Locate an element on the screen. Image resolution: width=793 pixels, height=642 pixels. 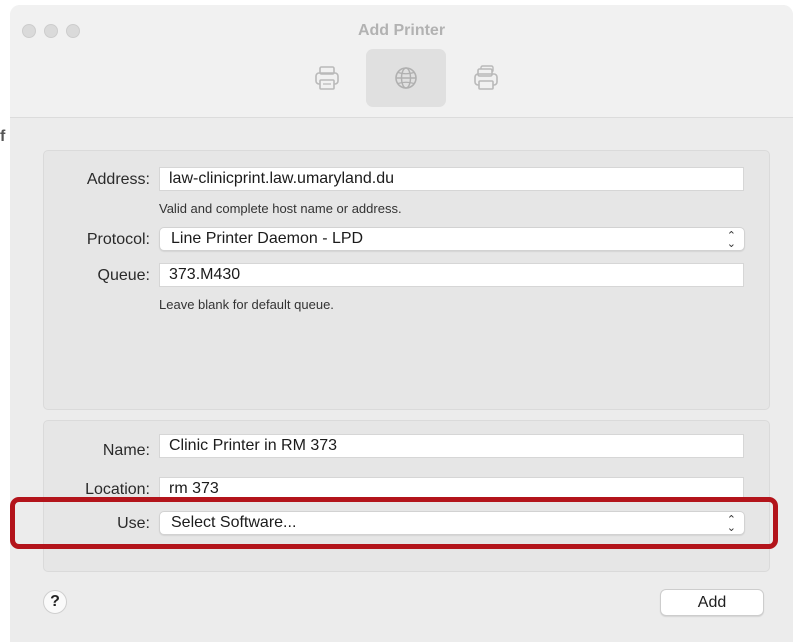
address-label: Address: is located at coordinates (118, 179).